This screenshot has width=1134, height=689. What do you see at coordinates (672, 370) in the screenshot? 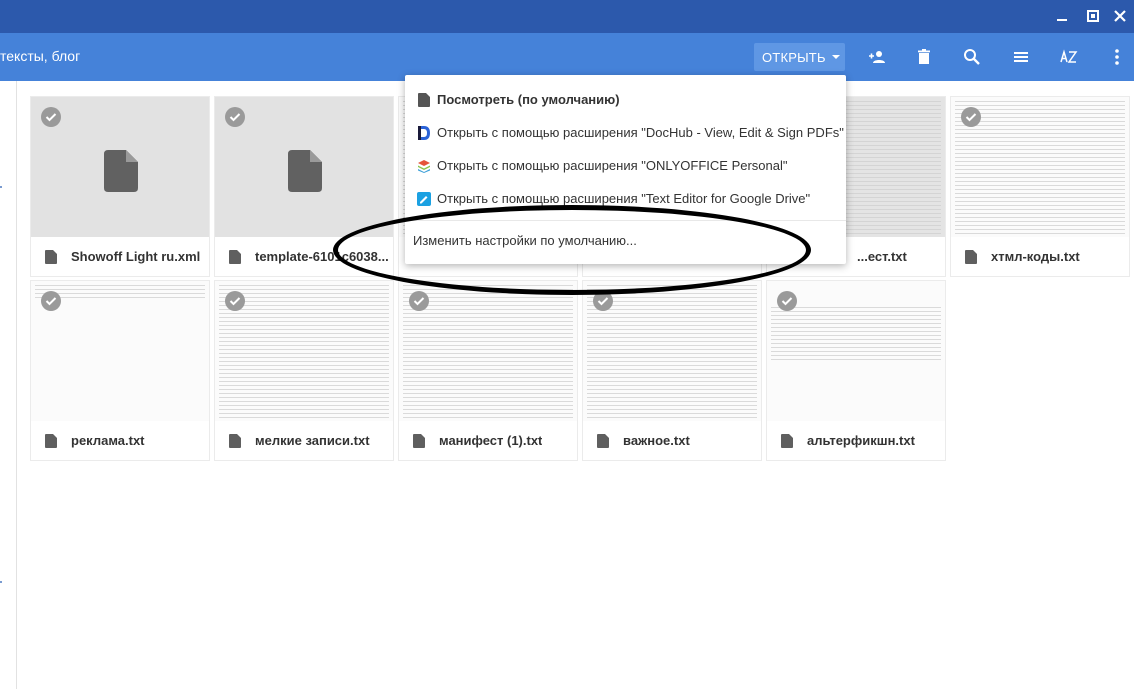
I see `file-card: важное.txt` at bounding box center [672, 370].